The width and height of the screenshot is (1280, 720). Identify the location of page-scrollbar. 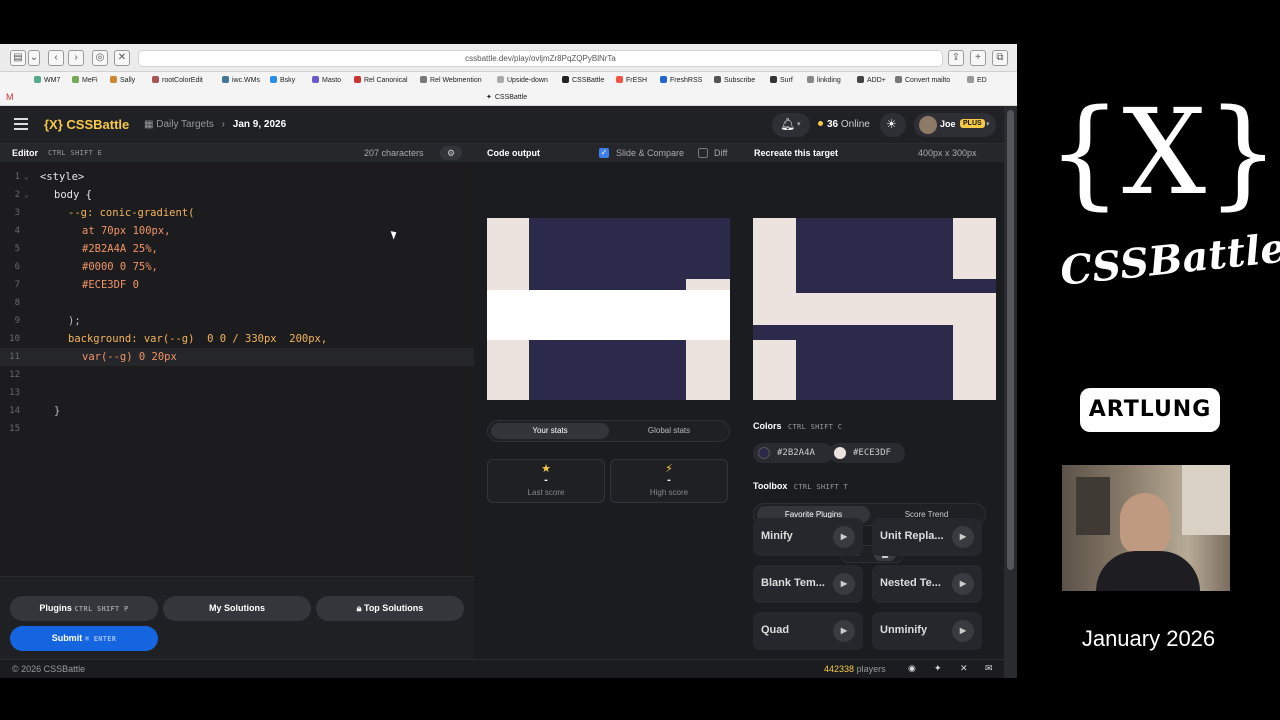
(1010, 392).